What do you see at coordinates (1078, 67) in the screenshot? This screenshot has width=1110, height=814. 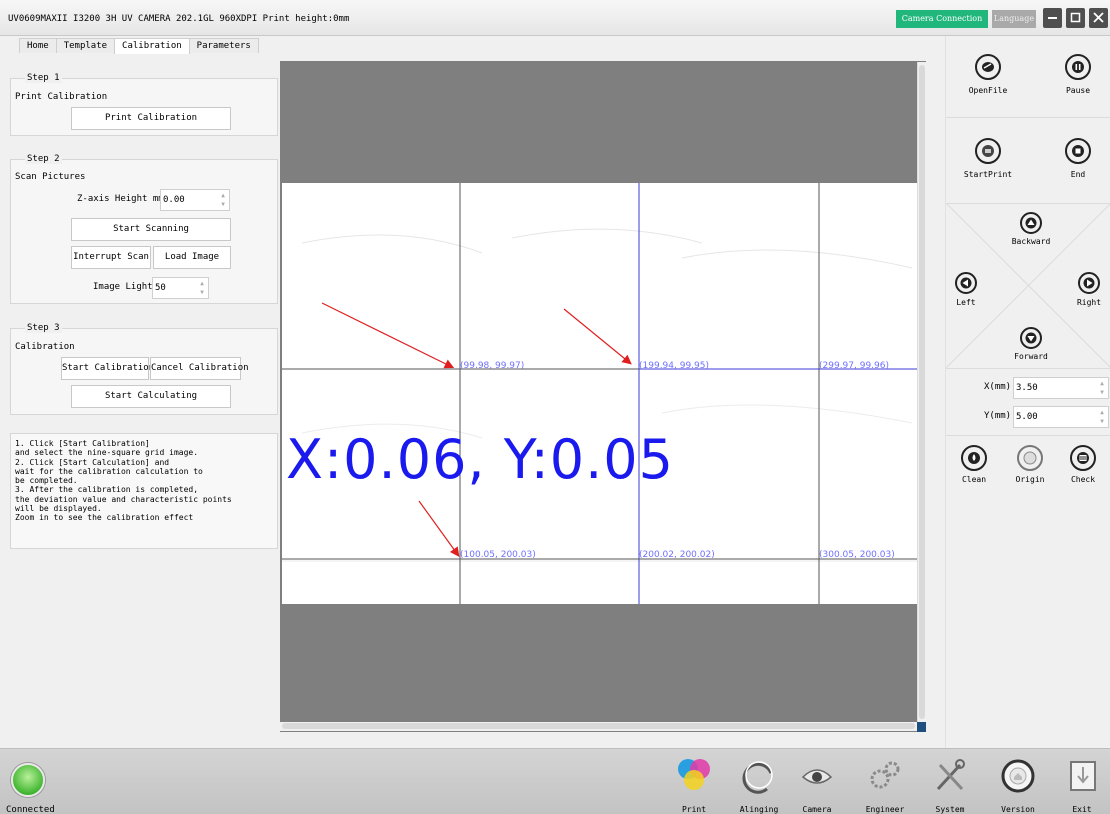 I see `pause-icon` at bounding box center [1078, 67].